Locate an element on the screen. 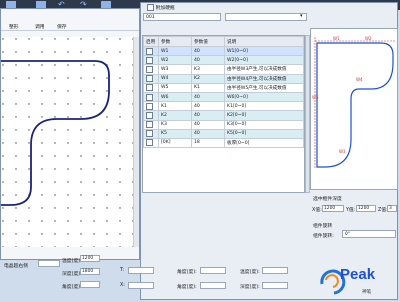 The image size is (400, 302). table-row: W6 40 W6[0~0] is located at coordinates (223, 97).